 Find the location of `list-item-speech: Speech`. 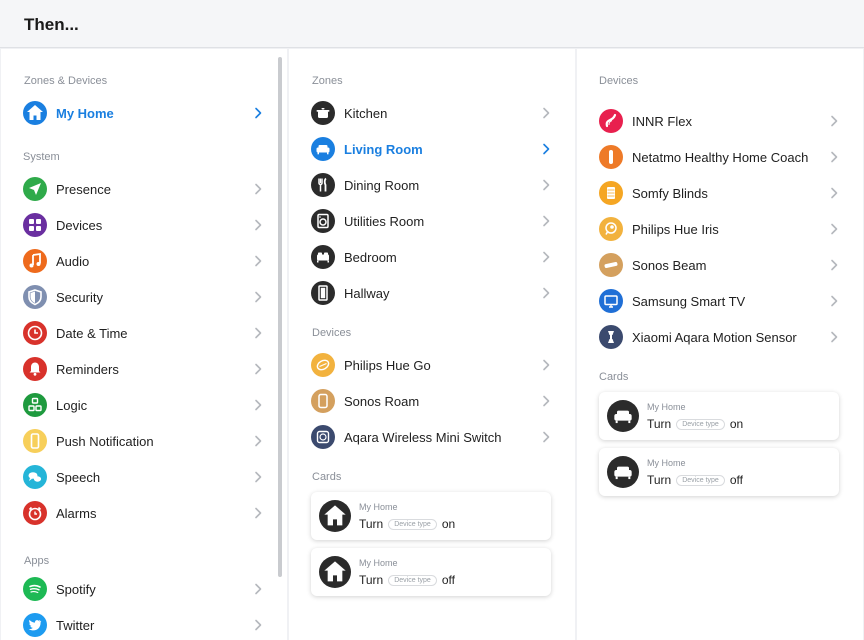

list-item-speech: Speech is located at coordinates (144, 477).